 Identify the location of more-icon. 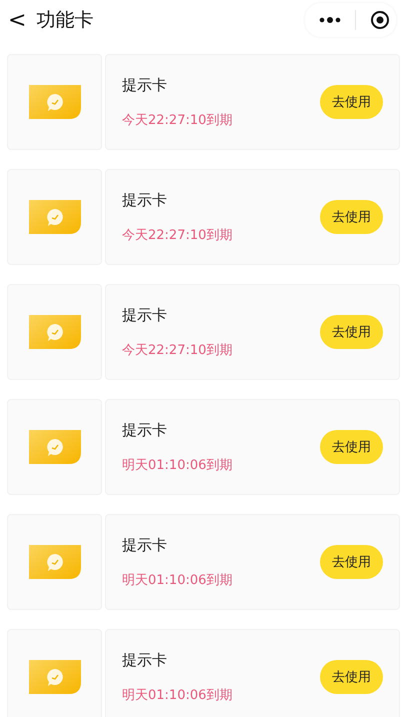
(330, 20).